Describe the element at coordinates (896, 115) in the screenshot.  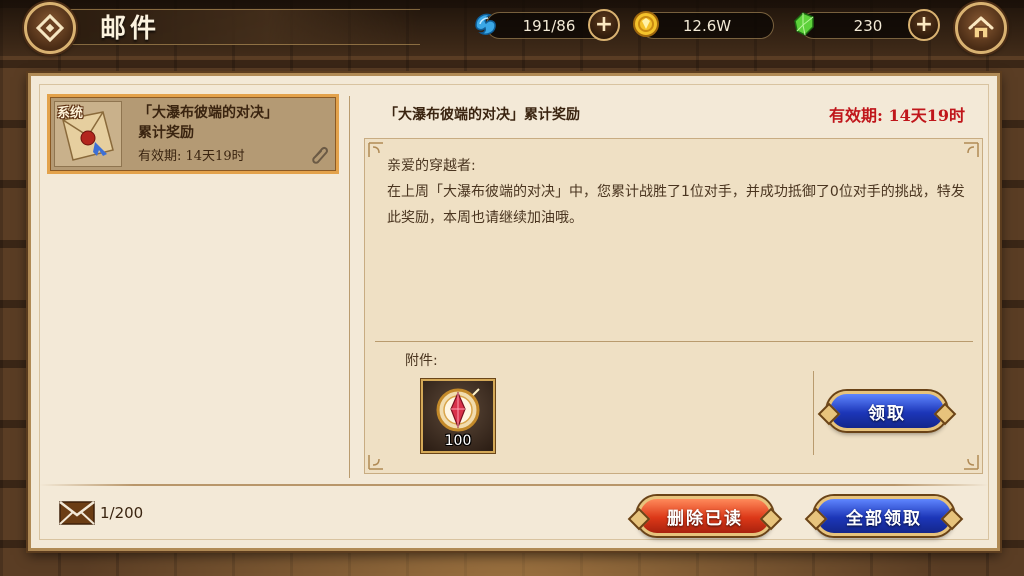
I see `detail-expiry: 有效期: 14天19时` at that location.